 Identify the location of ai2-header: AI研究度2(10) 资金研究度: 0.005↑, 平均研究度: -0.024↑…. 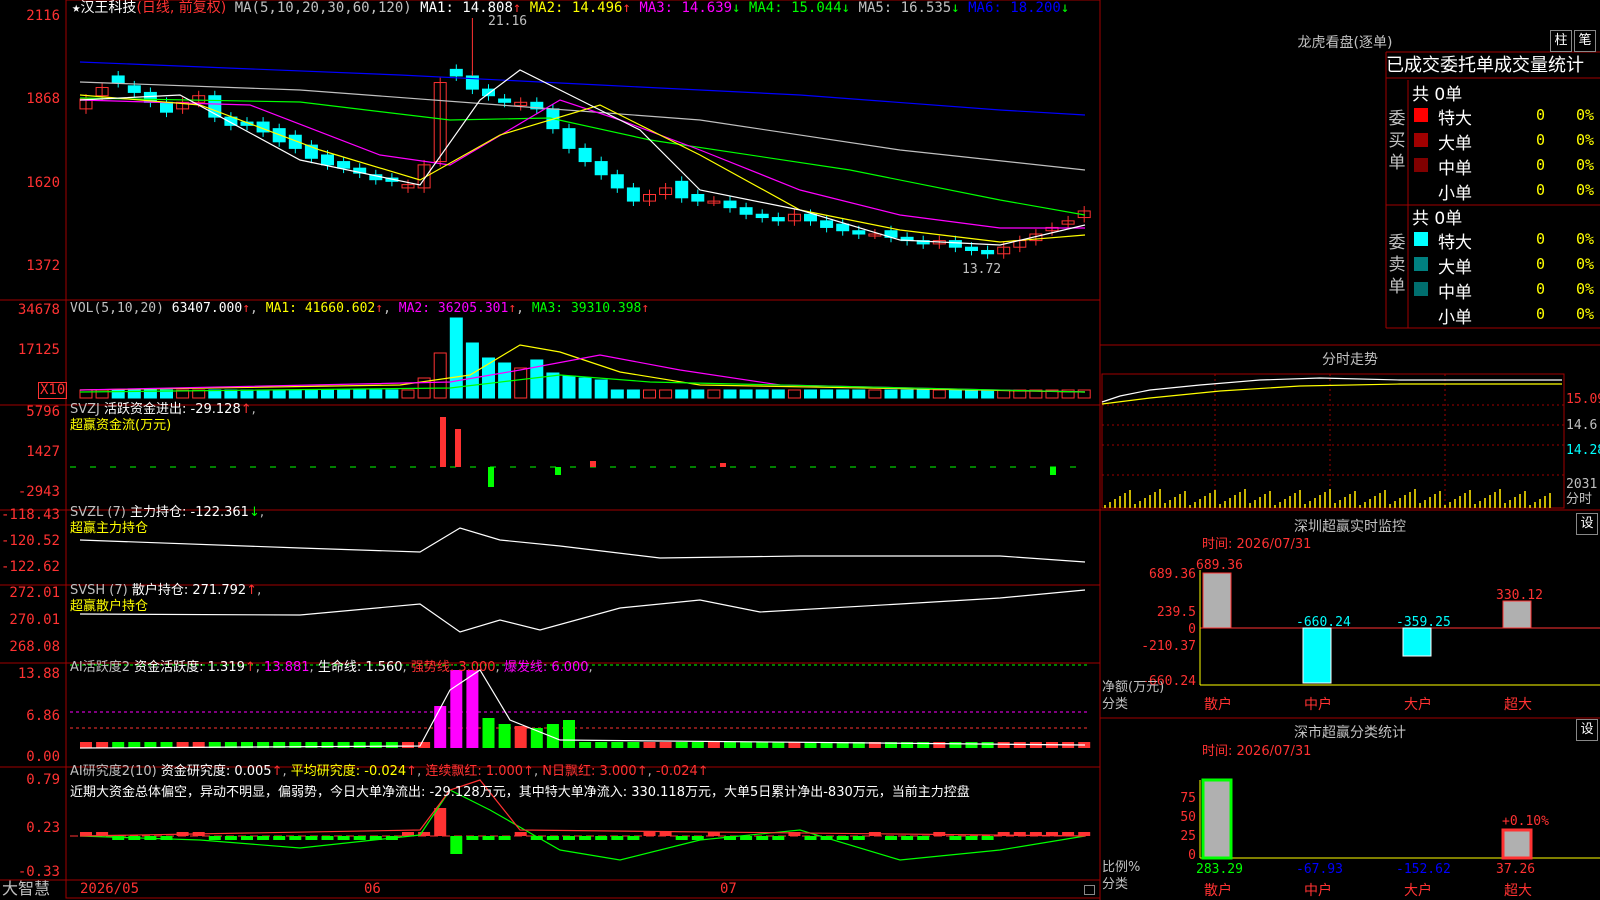
(389, 771).